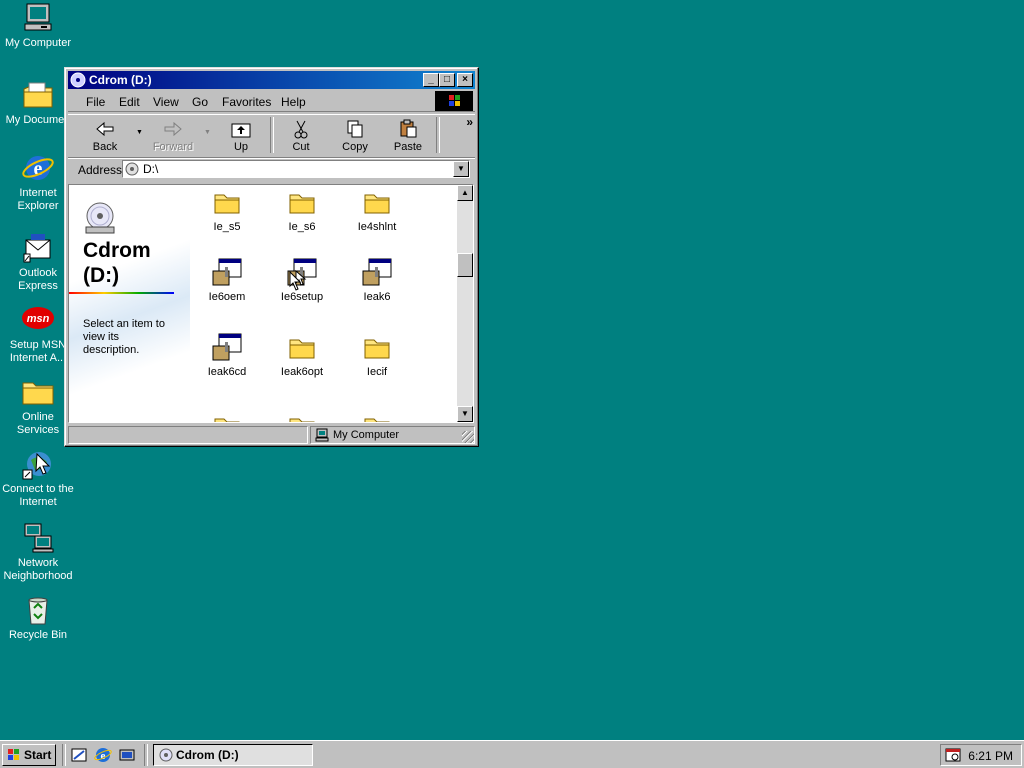  I want to click on minimize-button: _, so click(431, 80).